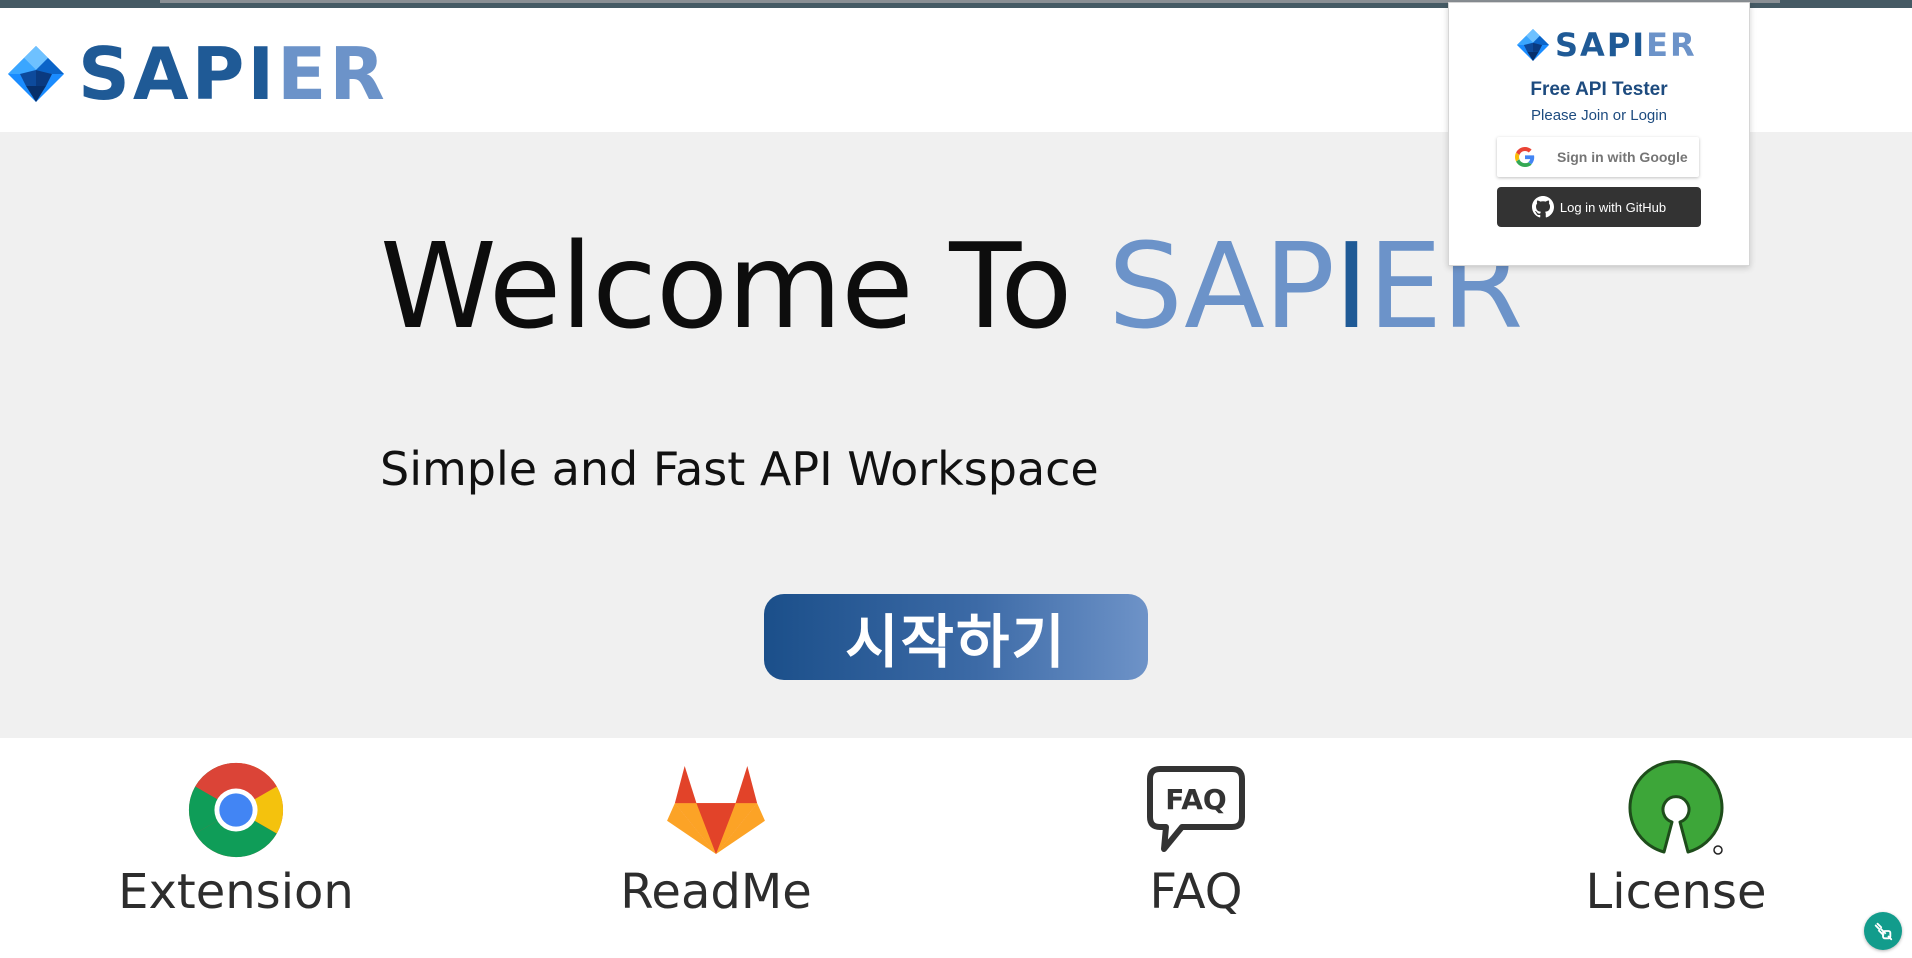  I want to click on faq-icon: FAQ, so click(1196, 809).